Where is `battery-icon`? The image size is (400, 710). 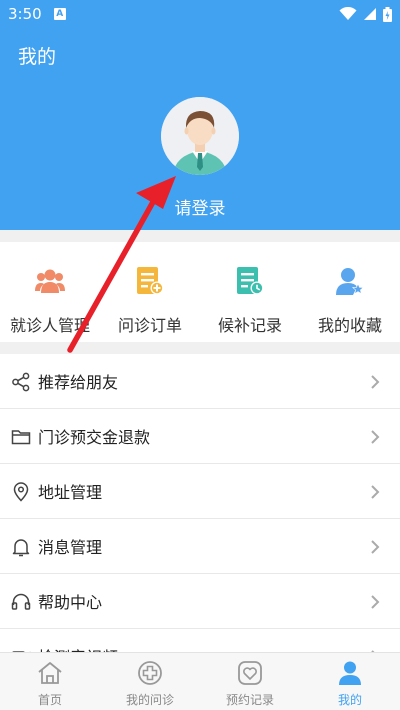
battery-icon is located at coordinates (387, 14).